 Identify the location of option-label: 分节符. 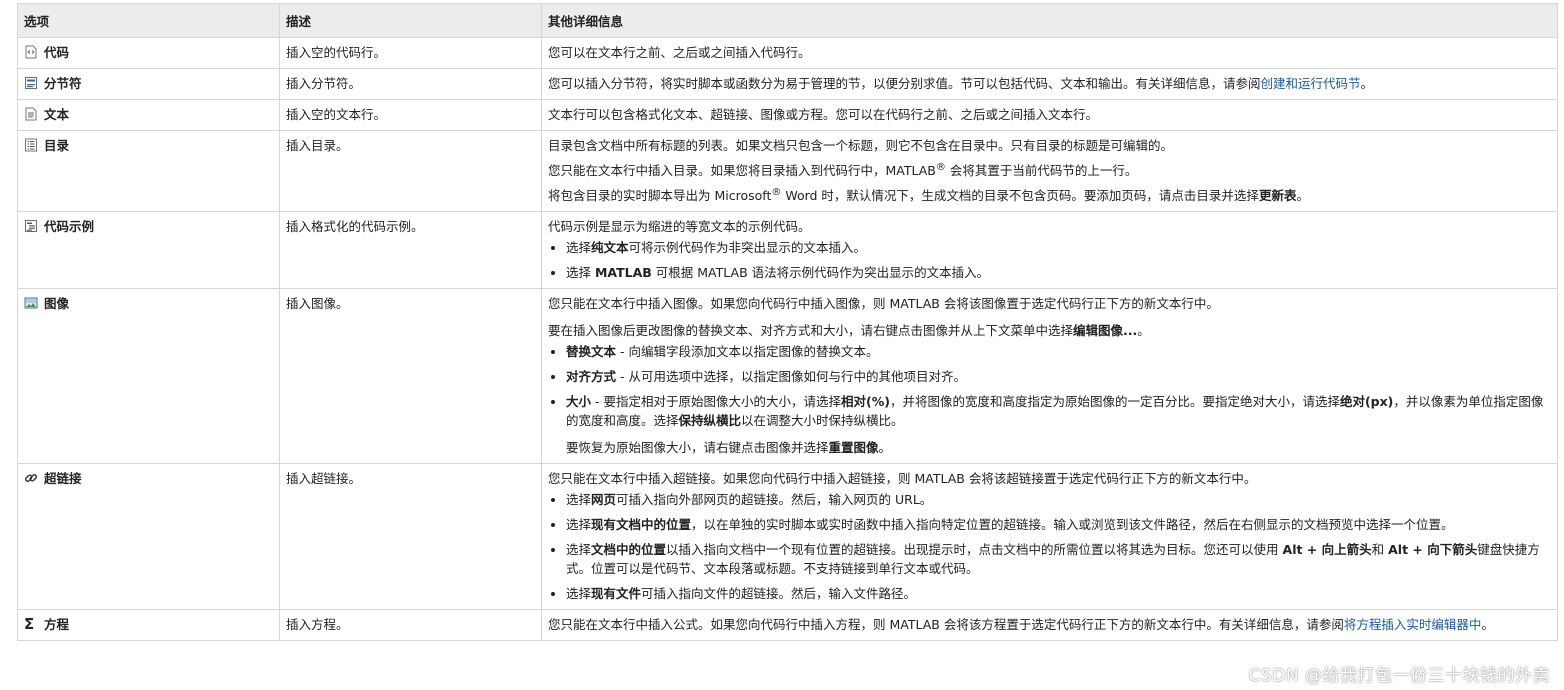
(63, 83).